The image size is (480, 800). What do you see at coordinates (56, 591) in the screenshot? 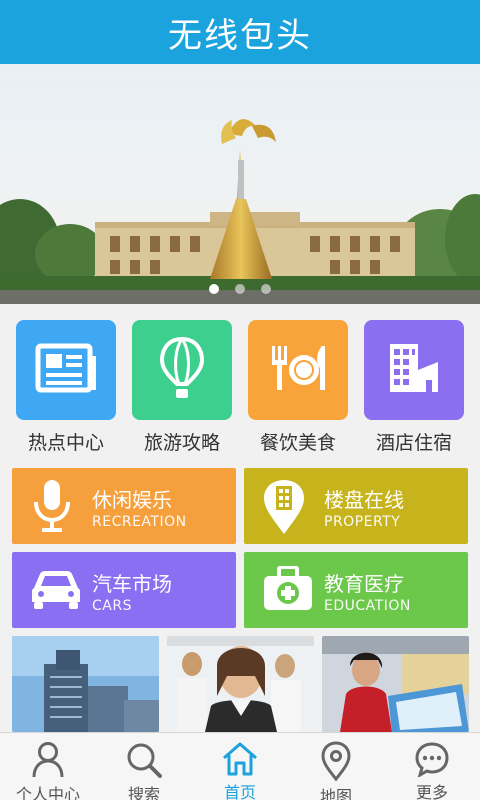
I see `car-icon` at bounding box center [56, 591].